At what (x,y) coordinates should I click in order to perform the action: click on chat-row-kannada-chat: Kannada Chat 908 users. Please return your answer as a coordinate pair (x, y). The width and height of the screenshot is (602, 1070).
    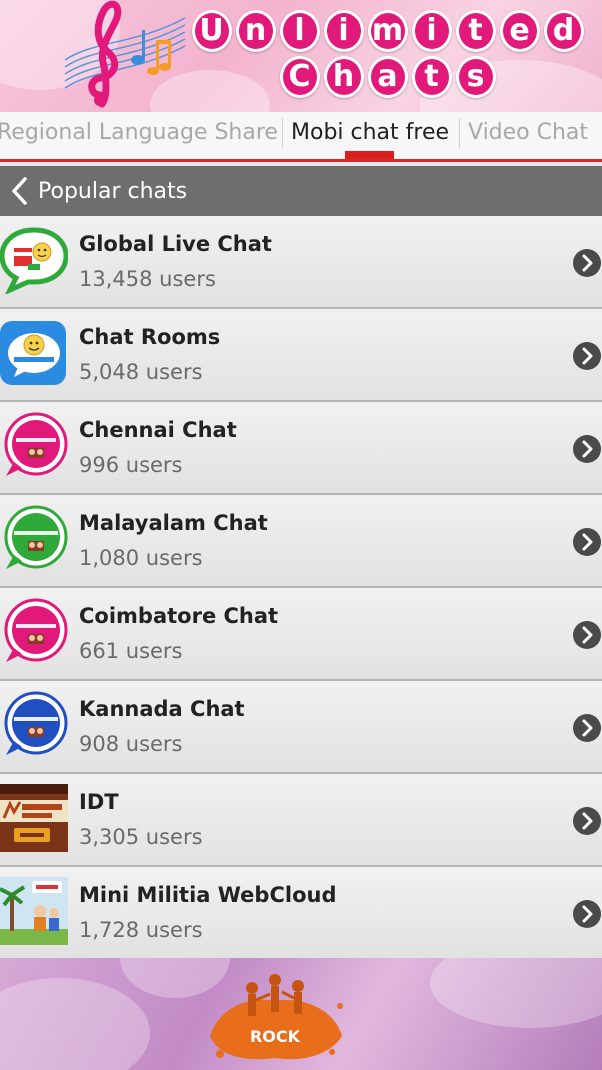
    Looking at the image, I should click on (301, 727).